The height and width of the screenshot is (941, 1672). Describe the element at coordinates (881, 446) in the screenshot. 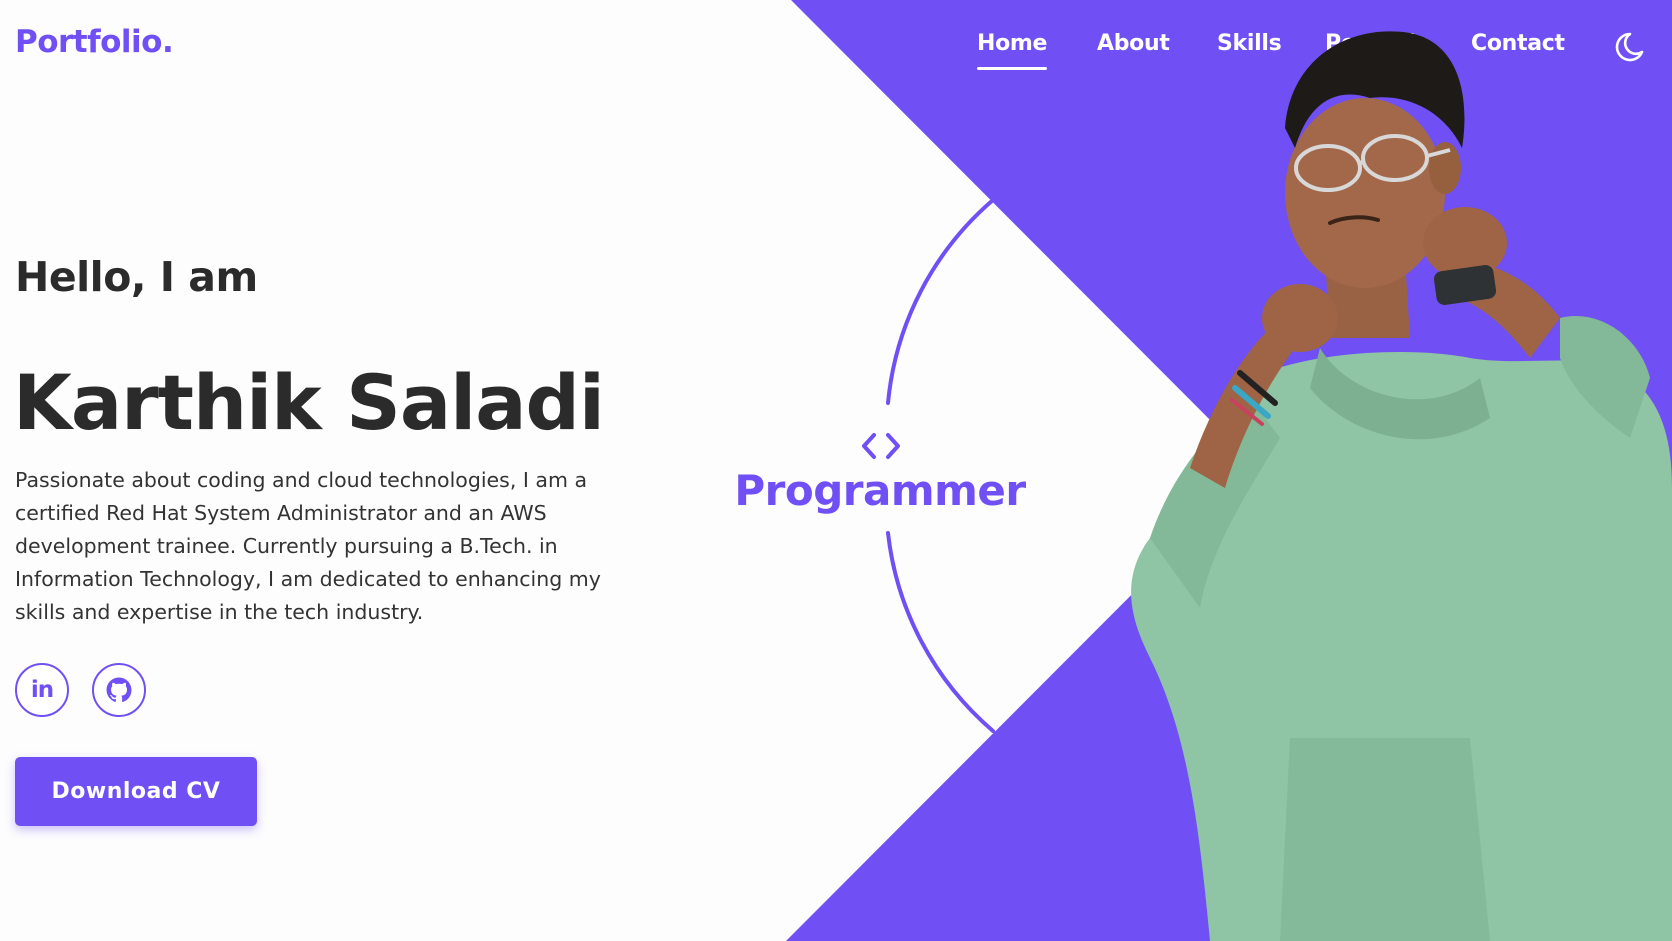

I see `code-brackets-icon` at that location.